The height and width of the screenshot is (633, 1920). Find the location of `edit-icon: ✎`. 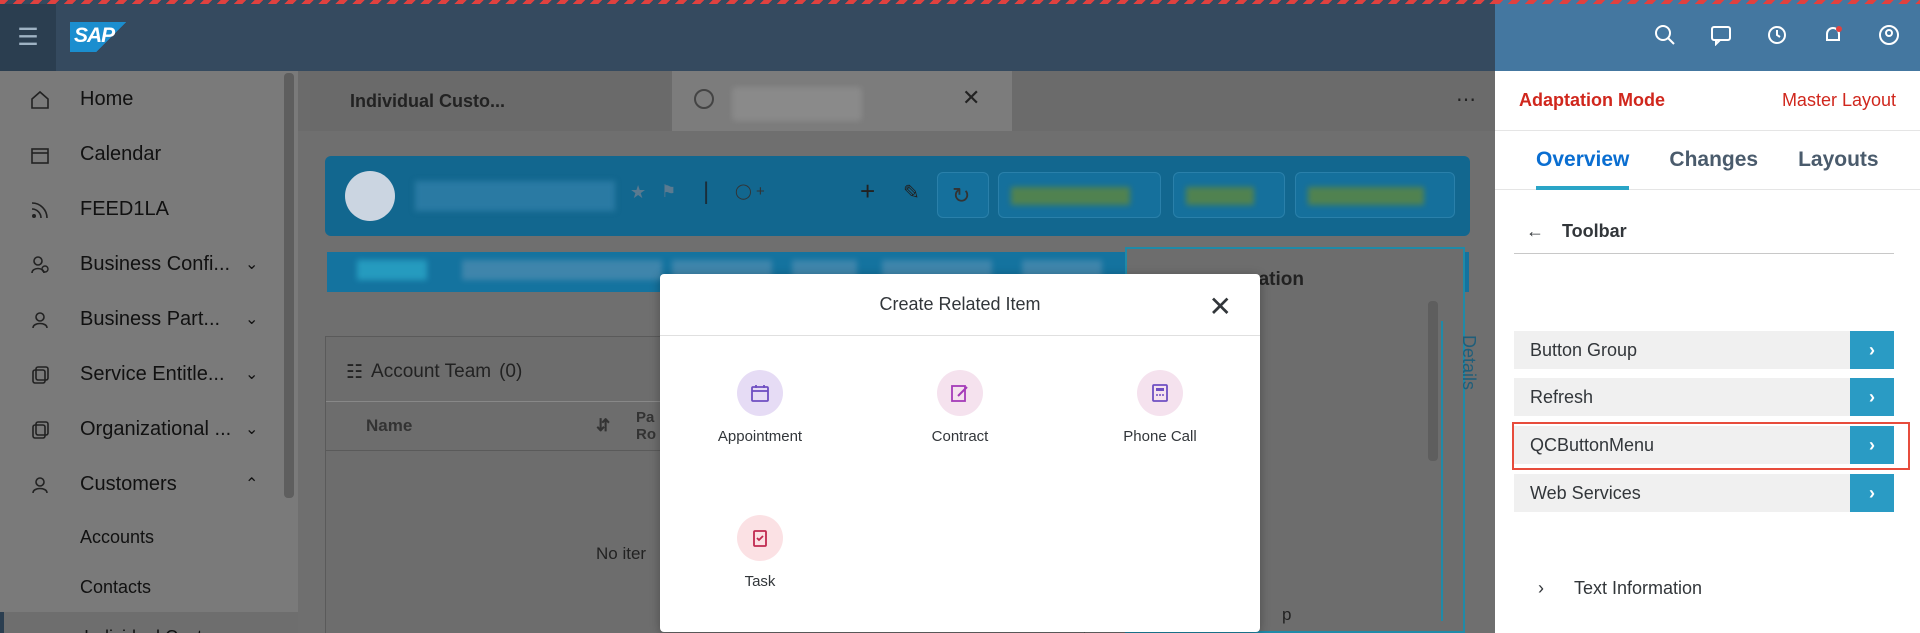

edit-icon: ✎ is located at coordinates (911, 192).